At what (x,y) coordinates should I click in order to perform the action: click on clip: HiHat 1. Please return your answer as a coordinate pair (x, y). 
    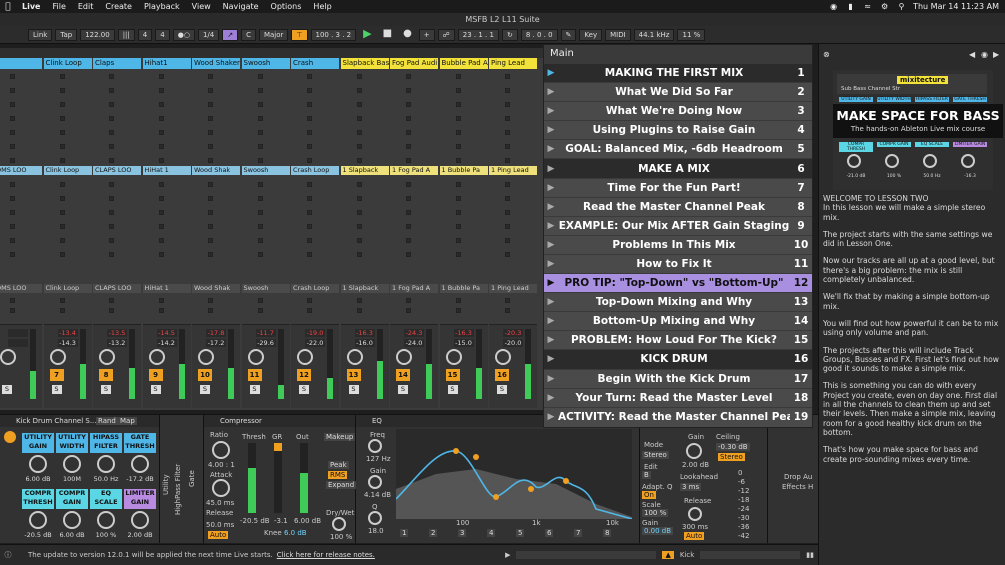
    Looking at the image, I should click on (166, 170).